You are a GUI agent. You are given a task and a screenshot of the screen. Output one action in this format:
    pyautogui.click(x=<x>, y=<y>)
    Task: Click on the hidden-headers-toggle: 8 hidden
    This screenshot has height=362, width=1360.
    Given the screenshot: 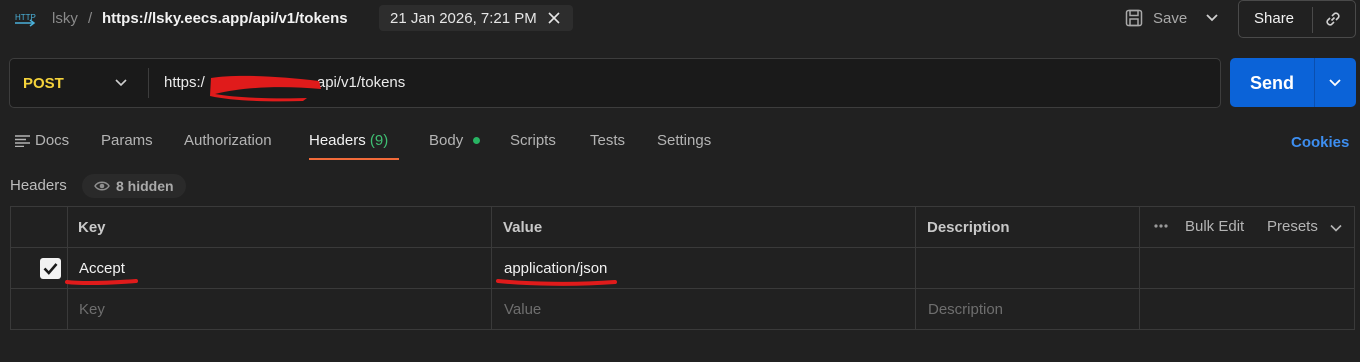 What is the action you would take?
    pyautogui.click(x=134, y=186)
    